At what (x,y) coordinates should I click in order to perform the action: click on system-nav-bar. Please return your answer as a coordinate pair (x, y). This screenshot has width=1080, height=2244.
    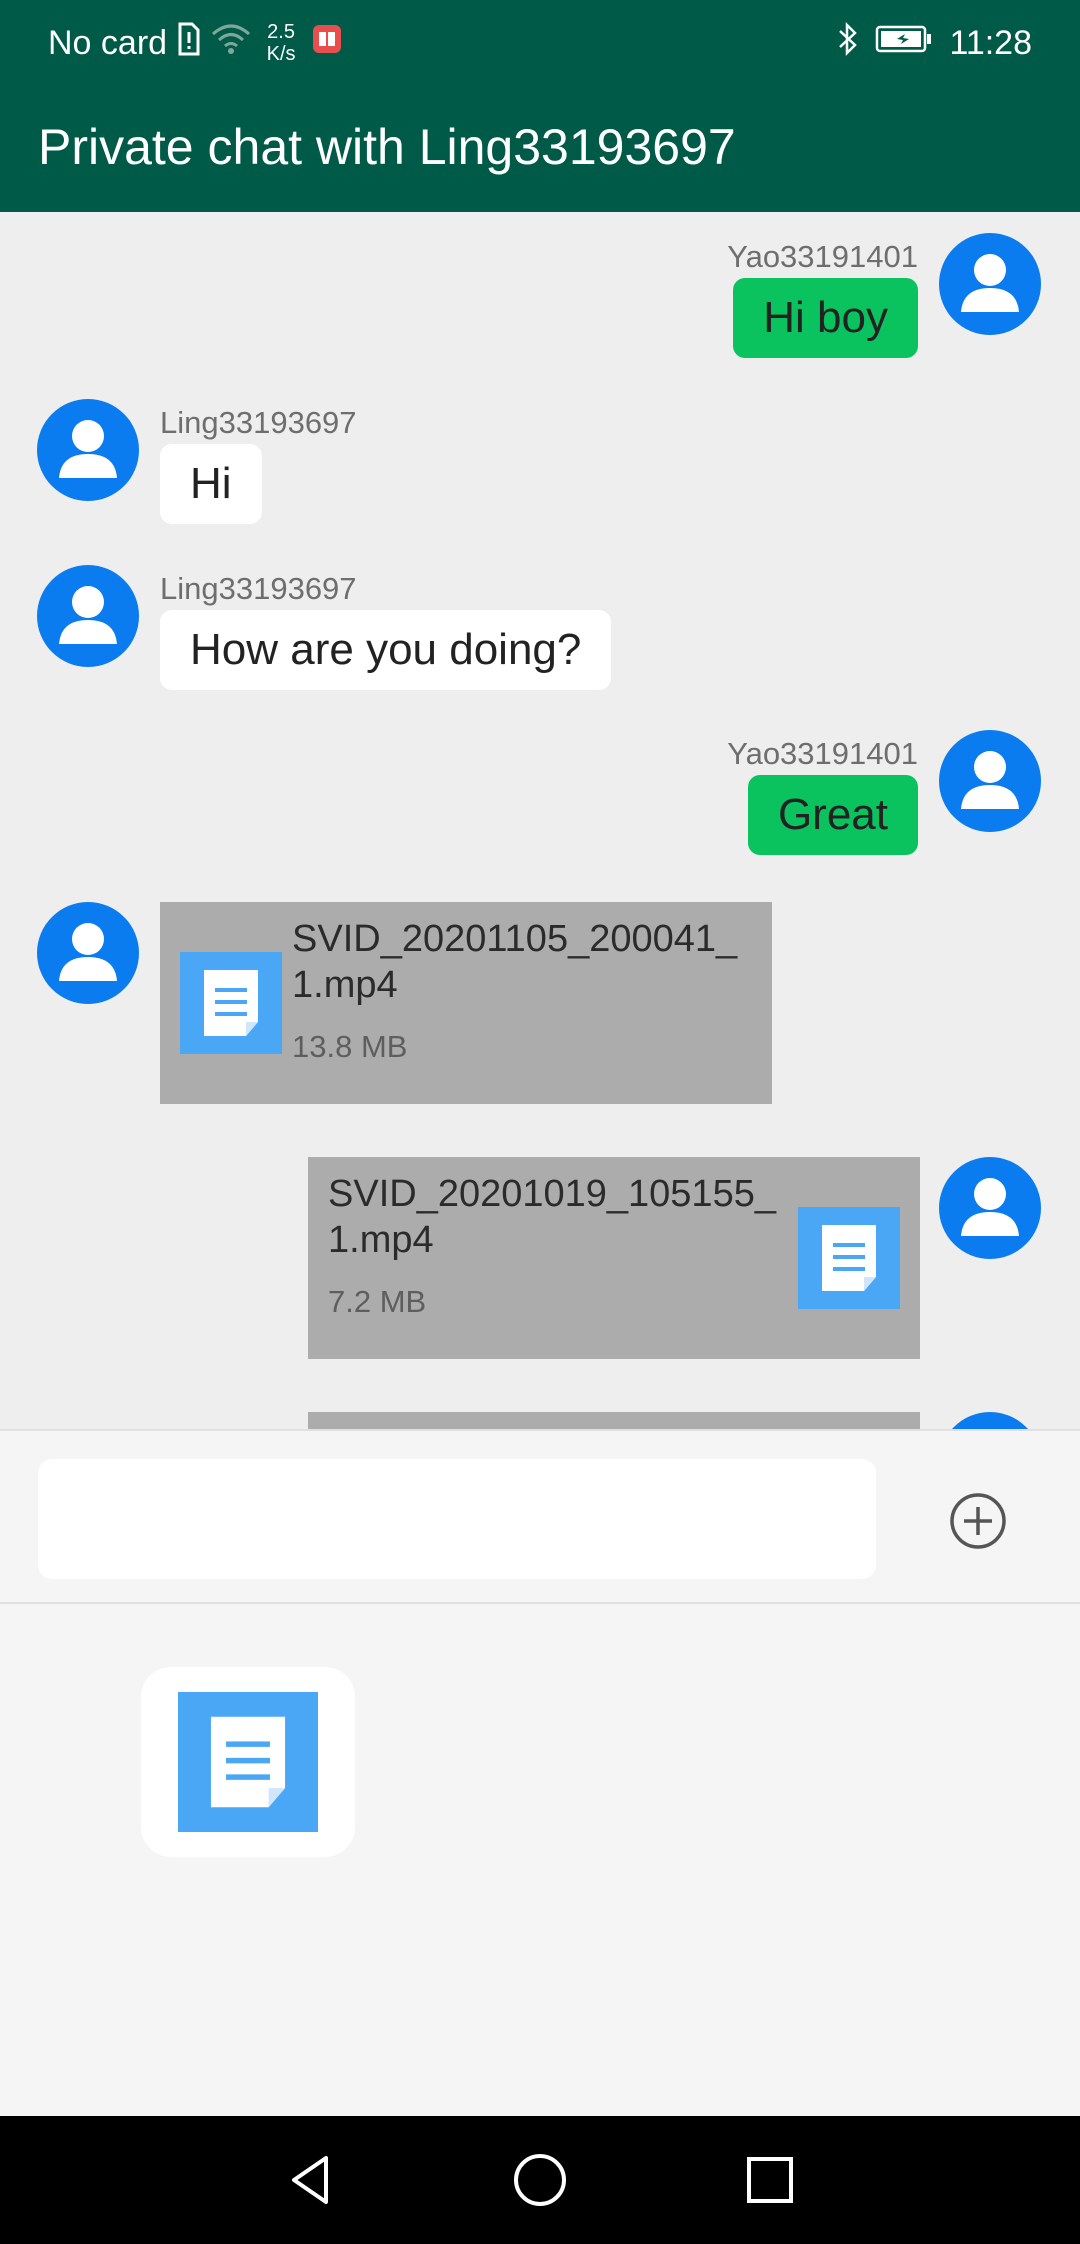
    Looking at the image, I should click on (540, 2180).